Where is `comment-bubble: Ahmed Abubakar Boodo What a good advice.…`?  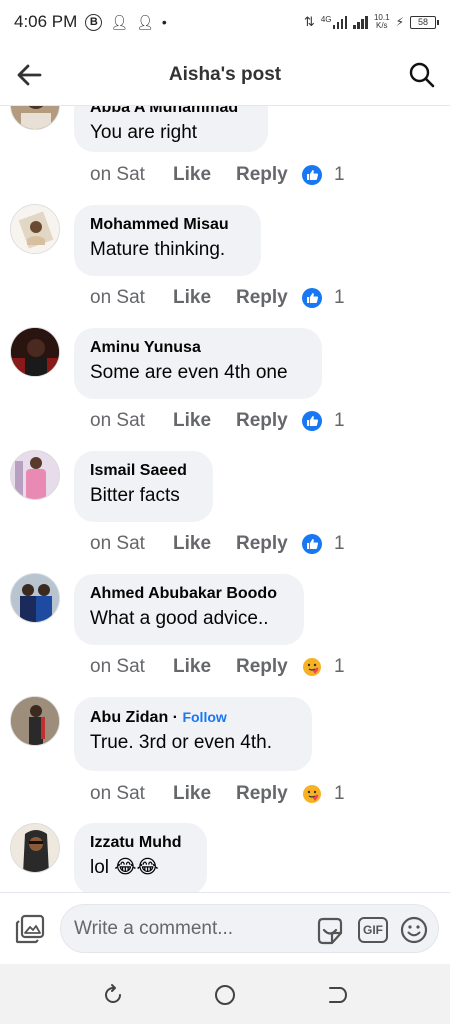
comment-bubble: Ahmed Abubakar Boodo What a good advice.… is located at coordinates (189, 609).